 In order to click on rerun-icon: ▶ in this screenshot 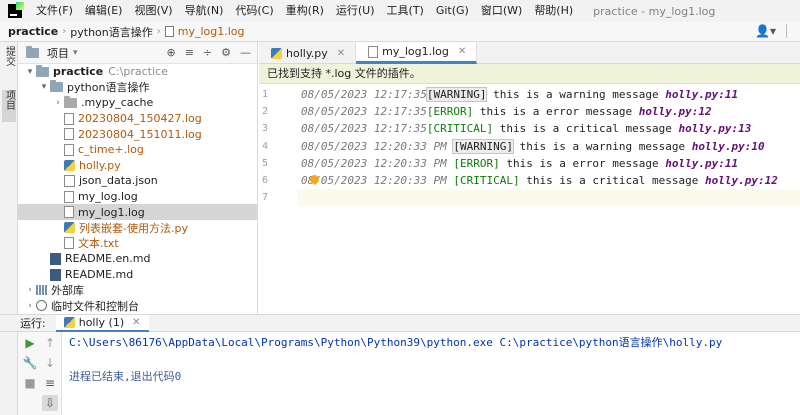, I will do `click(30, 343)`.